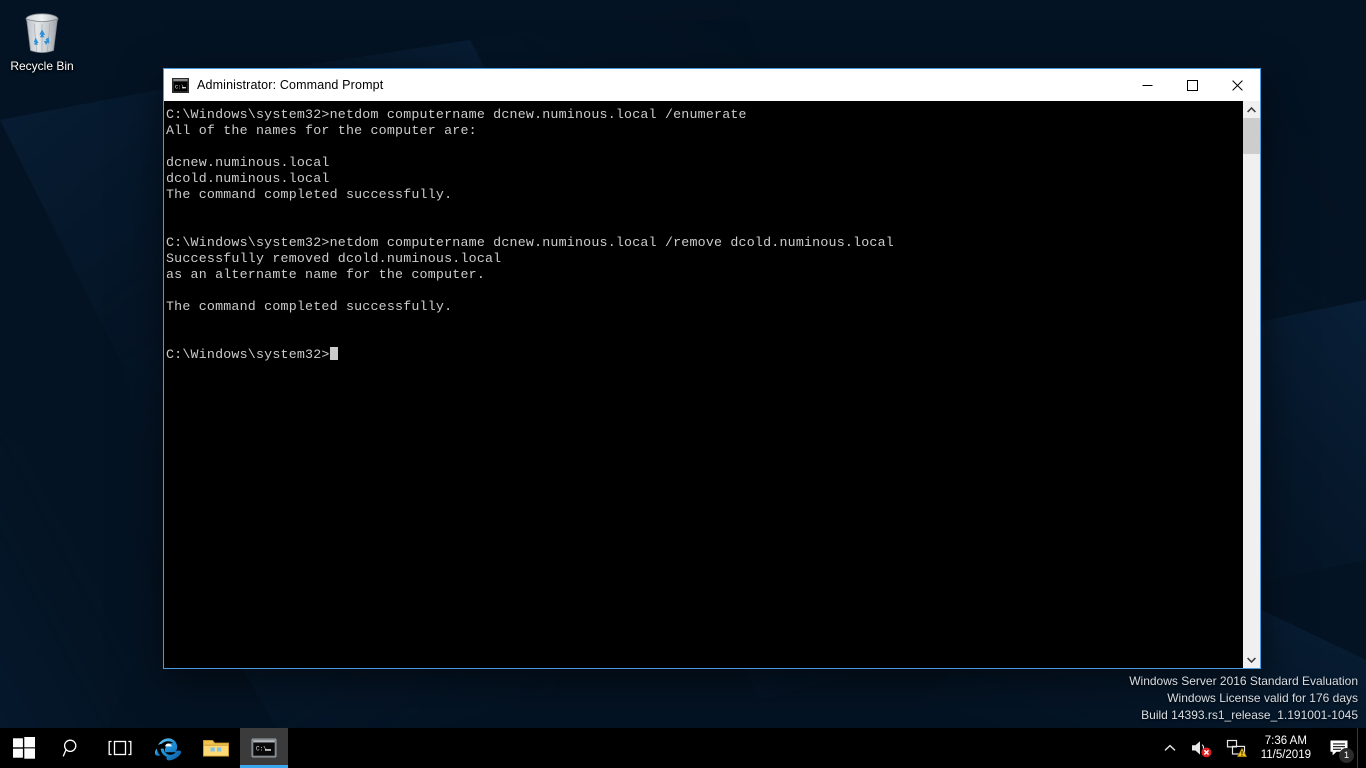 This screenshot has height=768, width=1366. Describe the element at coordinates (42, 33) in the screenshot. I see `recycle-bin-icon` at that location.